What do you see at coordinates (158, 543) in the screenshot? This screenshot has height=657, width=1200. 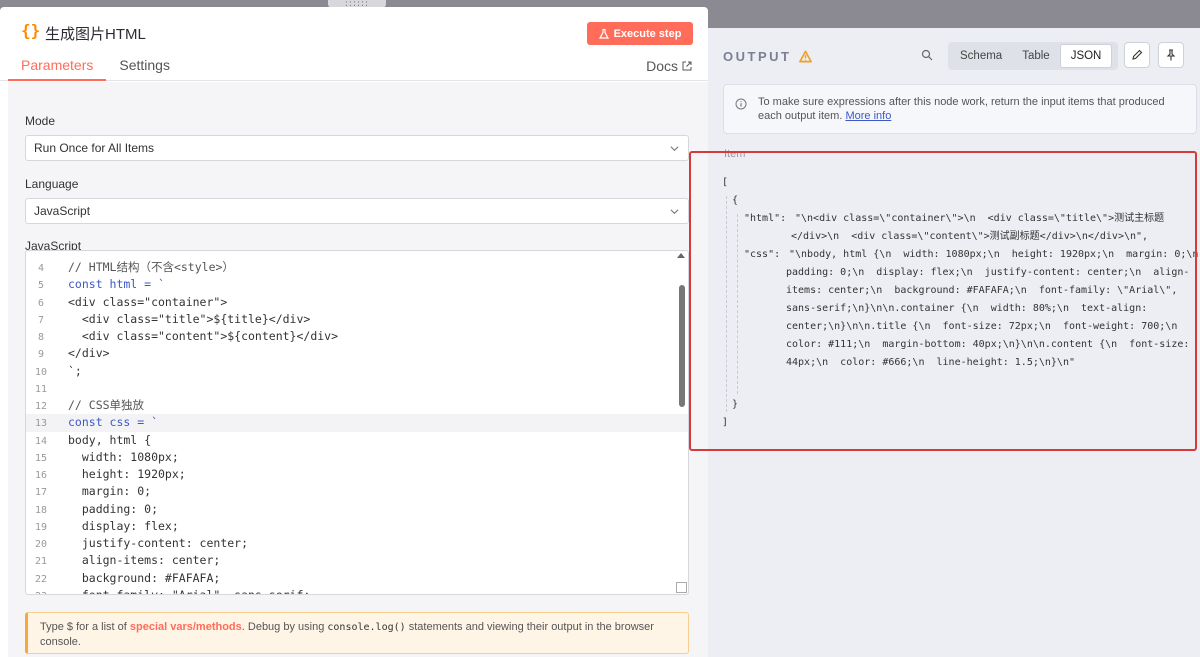 I see `code-text: justify-content: center;` at bounding box center [158, 543].